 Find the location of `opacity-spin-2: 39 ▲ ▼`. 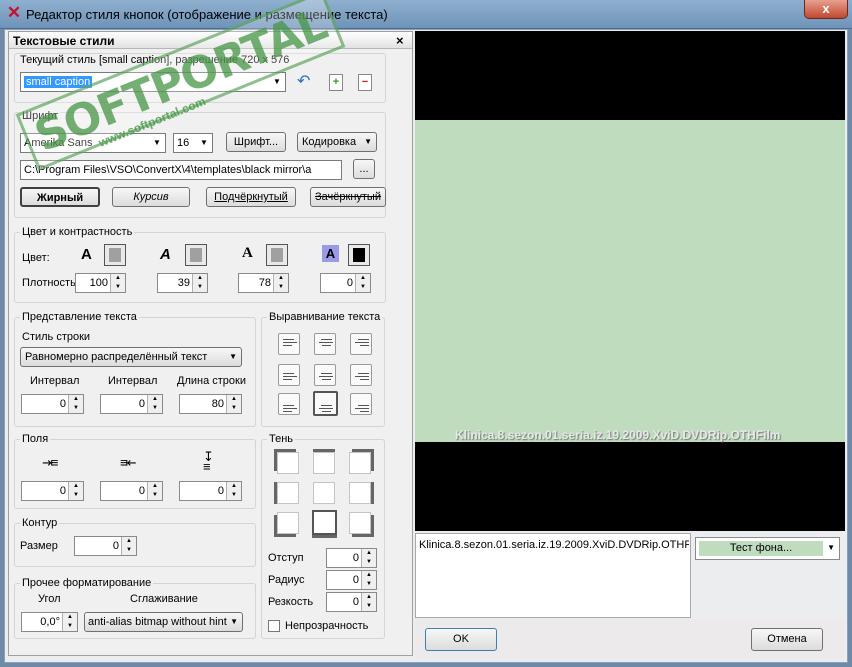

opacity-spin-2: 39 ▲ ▼ is located at coordinates (182, 283).